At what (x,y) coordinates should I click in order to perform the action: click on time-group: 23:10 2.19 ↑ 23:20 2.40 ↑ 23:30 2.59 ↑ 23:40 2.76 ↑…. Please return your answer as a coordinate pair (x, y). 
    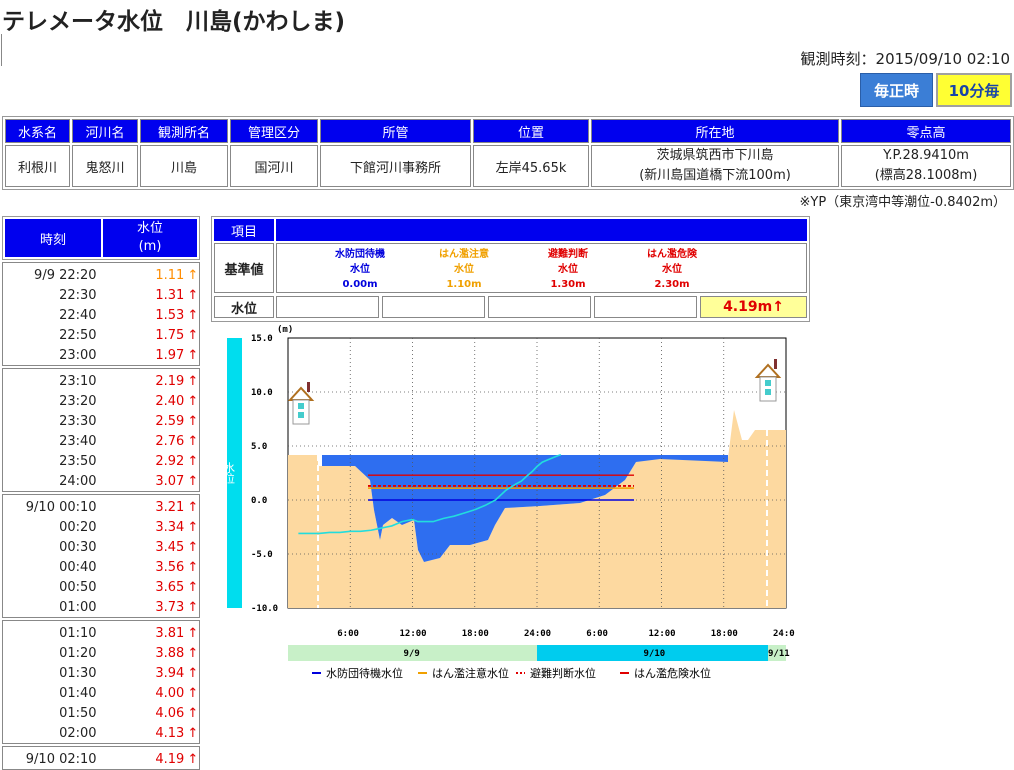
    Looking at the image, I should click on (101, 430).